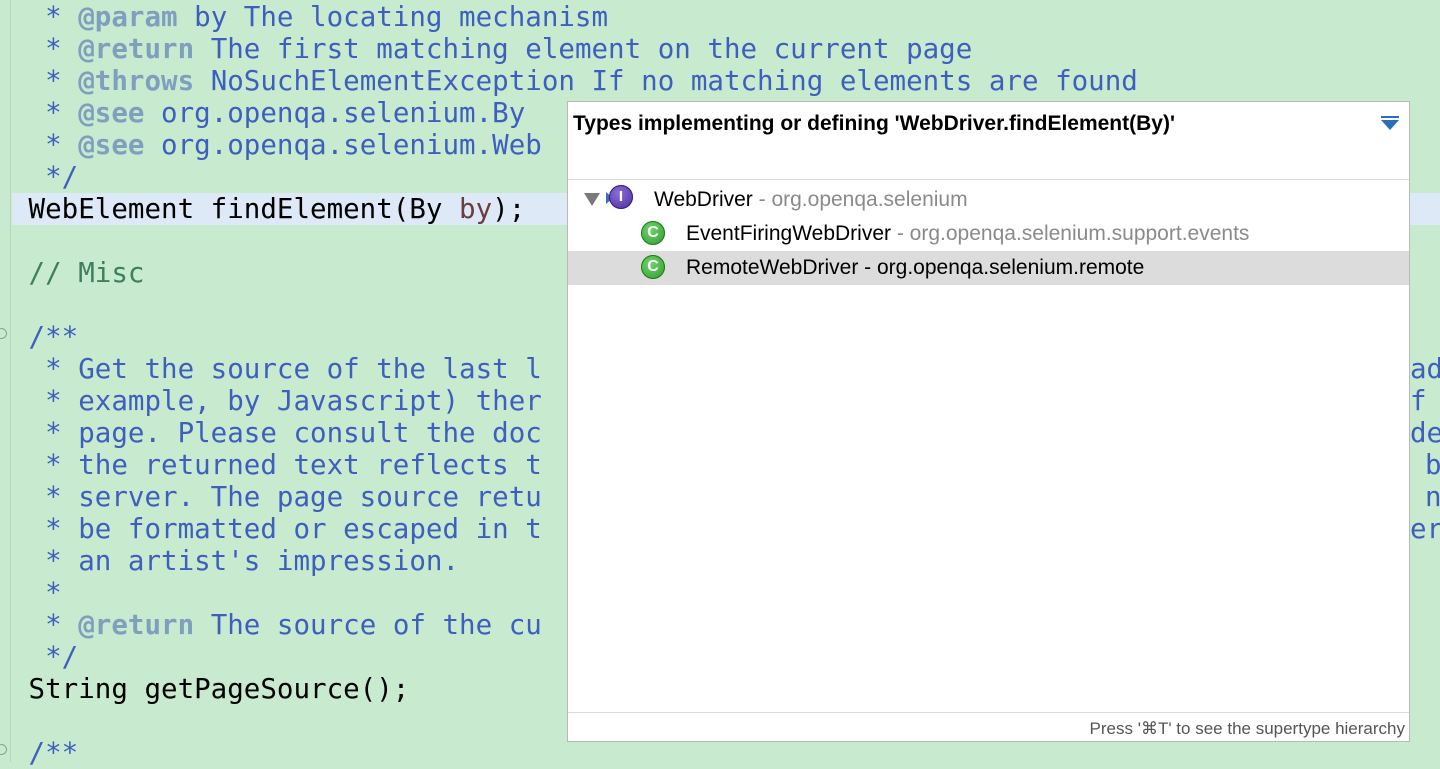 This screenshot has width=1440, height=769. I want to click on code-line: * @param by The locating mechanism, so click(304, 17).